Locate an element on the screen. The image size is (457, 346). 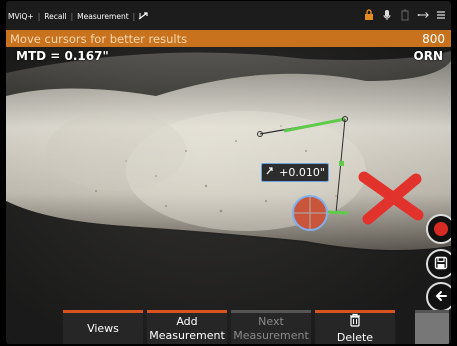
status-bar: MViQ+ | Recall | Measurement | is located at coordinates (228, 16).